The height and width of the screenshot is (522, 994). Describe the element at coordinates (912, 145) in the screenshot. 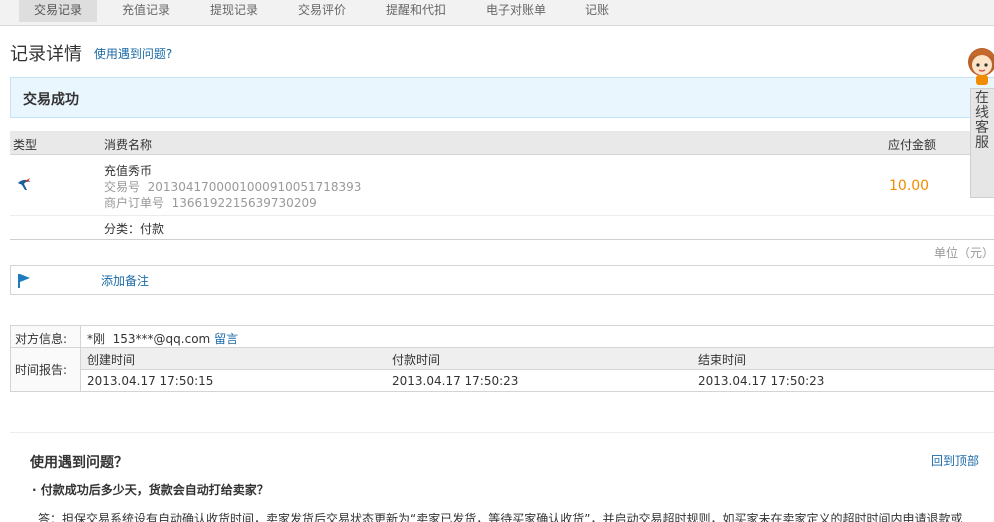

I see `column-amount: 应付金额` at that location.